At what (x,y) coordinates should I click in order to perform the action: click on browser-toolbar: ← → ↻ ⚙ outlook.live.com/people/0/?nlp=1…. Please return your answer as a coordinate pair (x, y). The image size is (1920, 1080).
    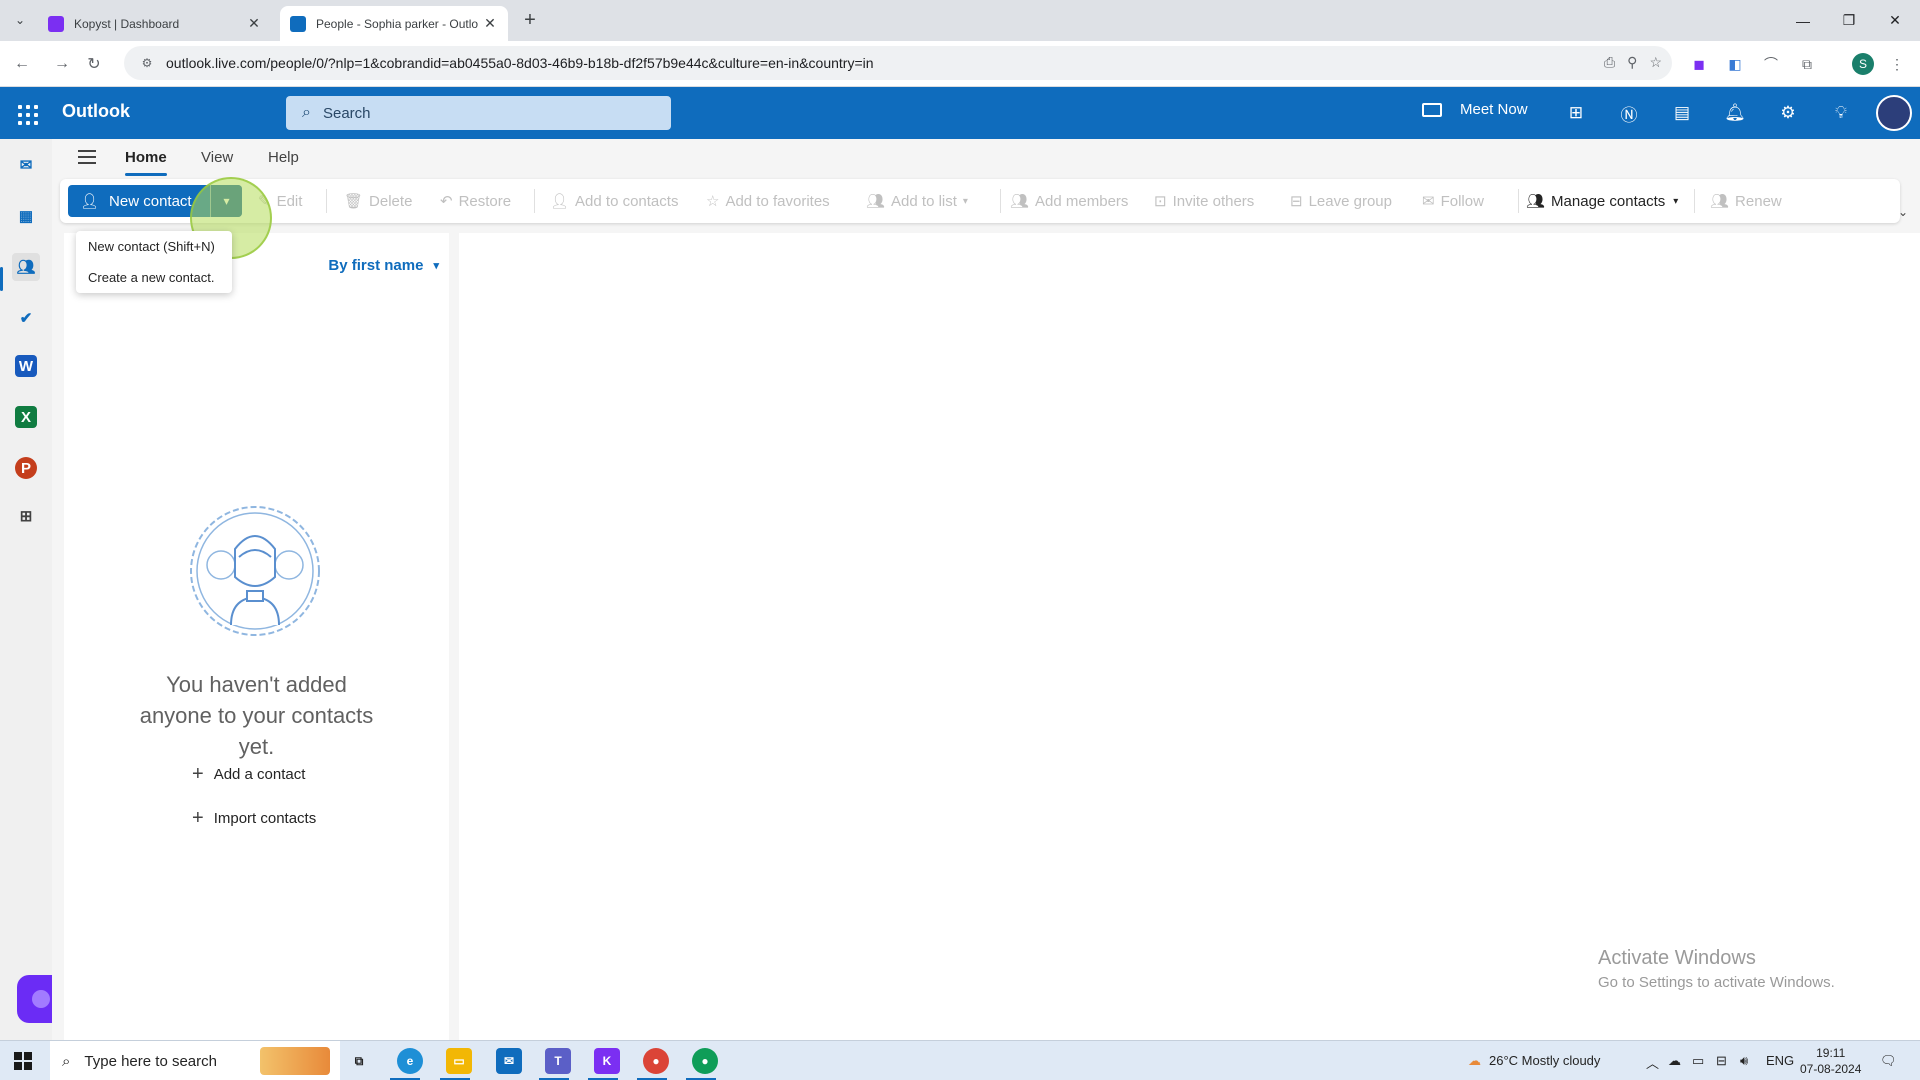
    Looking at the image, I should click on (960, 64).